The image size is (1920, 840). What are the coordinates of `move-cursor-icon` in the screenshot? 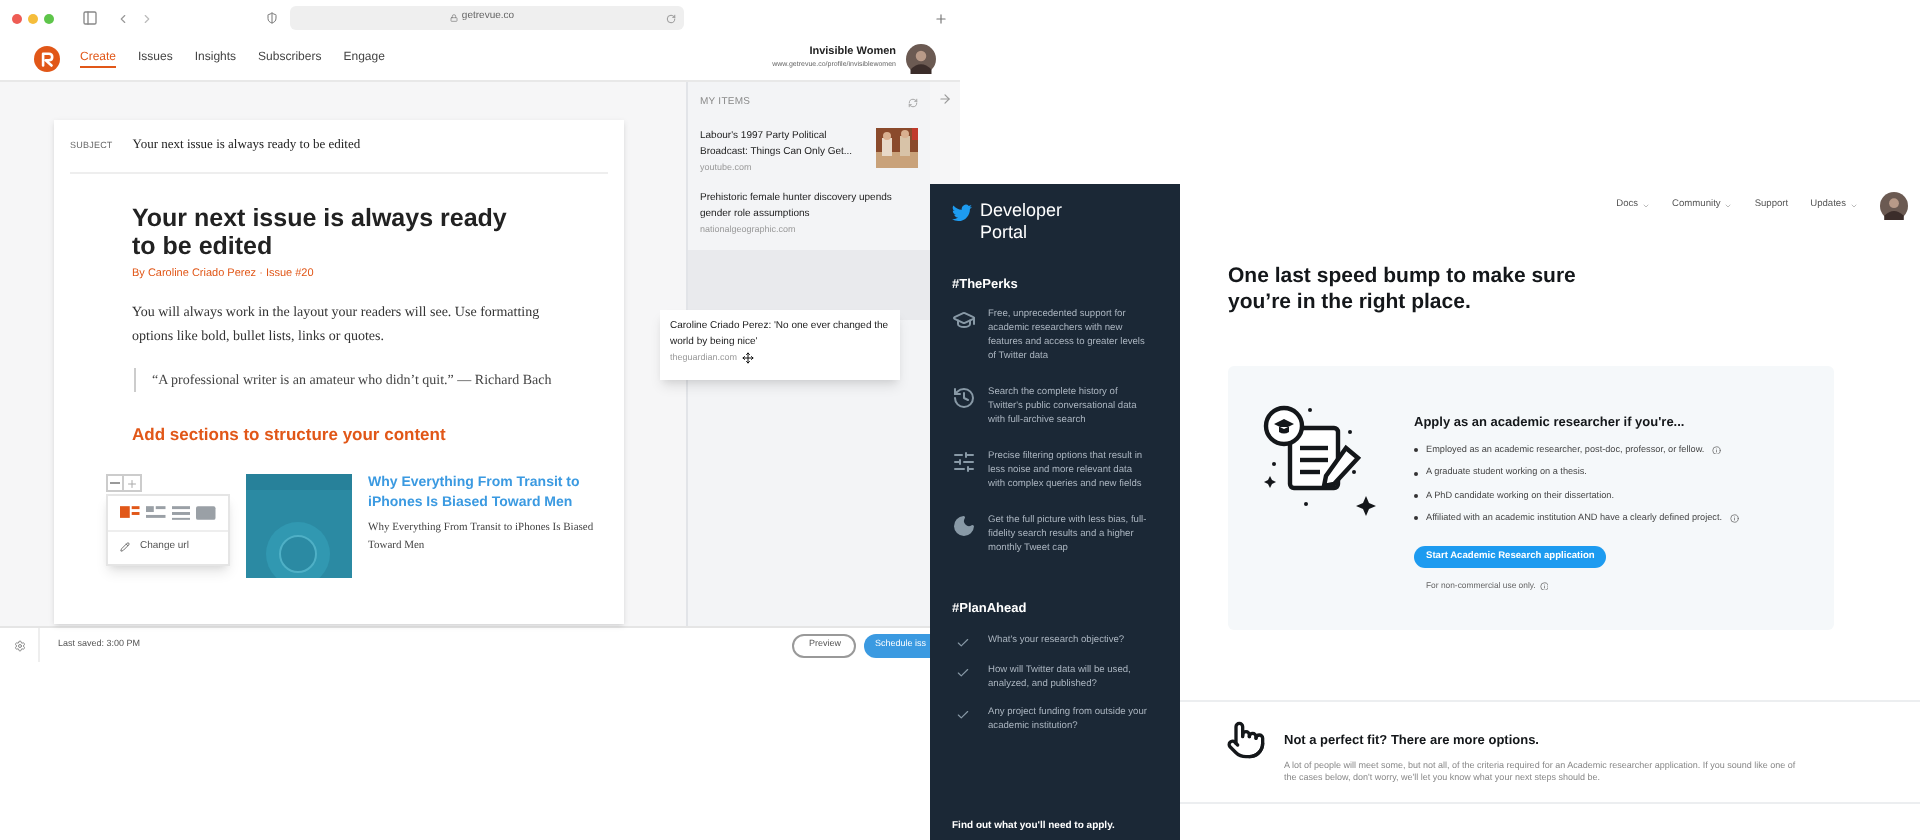 It's located at (747, 357).